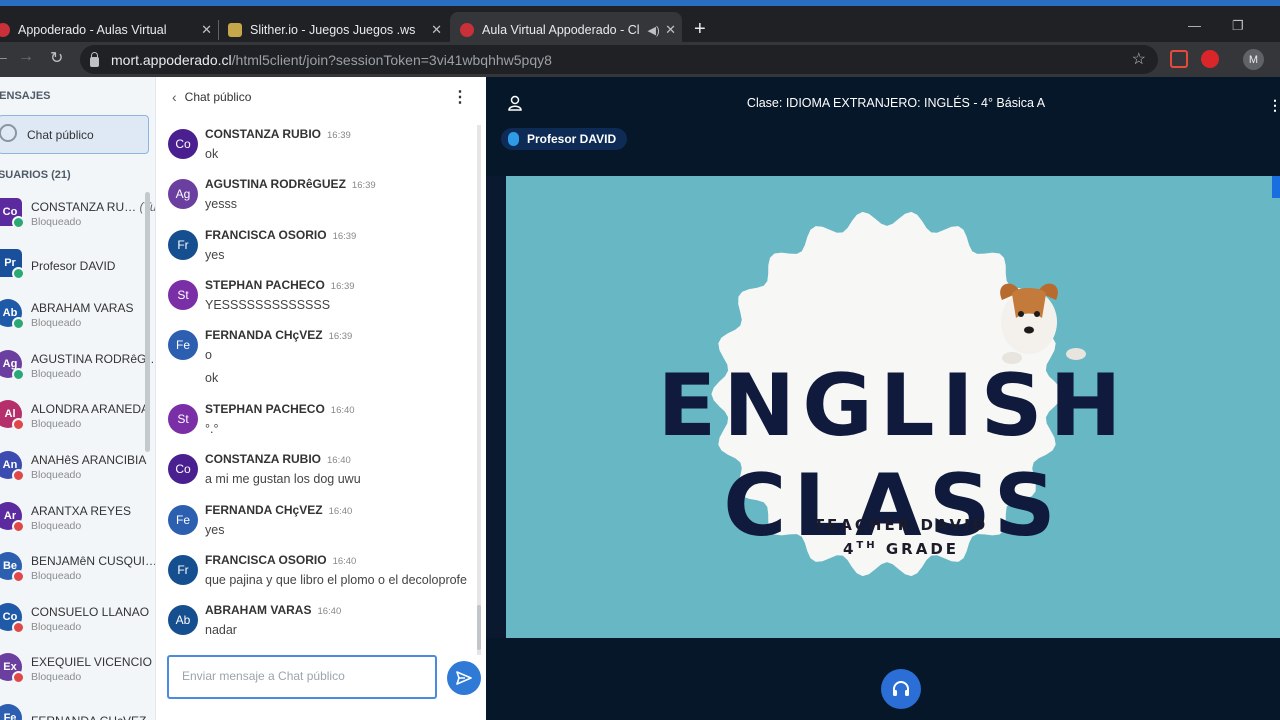  What do you see at coordinates (215, 529) in the screenshot?
I see `message-text: yes` at bounding box center [215, 529].